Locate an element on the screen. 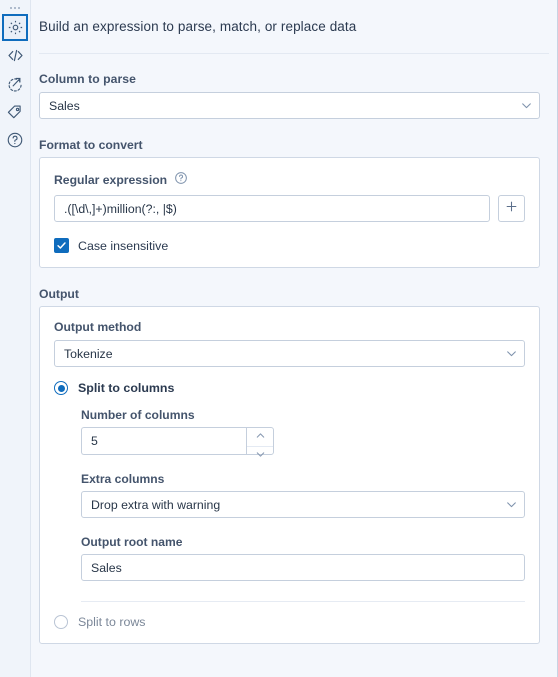  split-to-columns-label: Split to columns is located at coordinates (126, 388).